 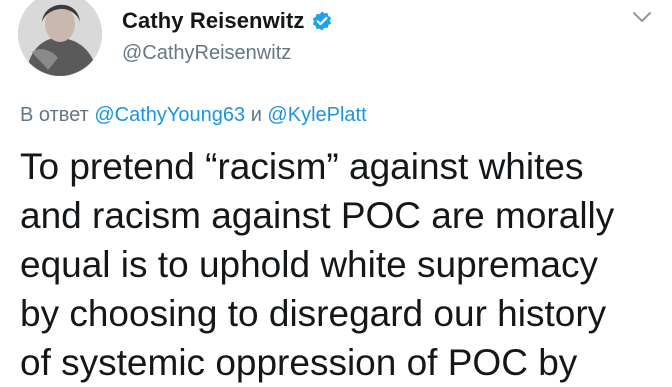 I want to click on reply-conjunction: и, so click(x=256, y=115).